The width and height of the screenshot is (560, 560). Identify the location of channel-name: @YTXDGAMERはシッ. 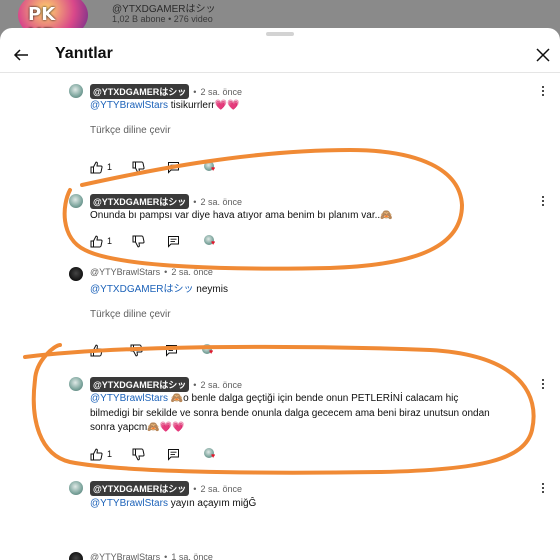
(164, 9).